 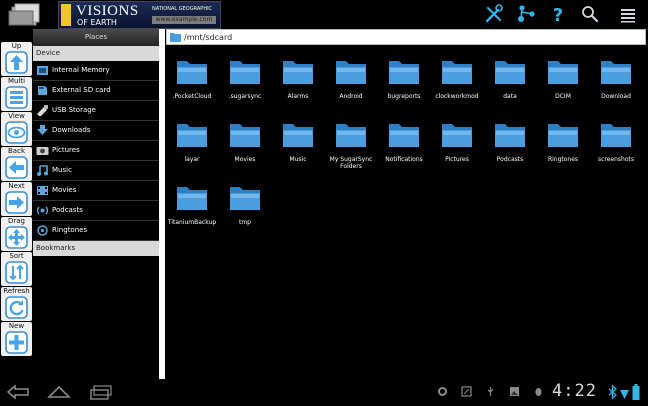 I want to click on folder-item: data, so click(x=510, y=86).